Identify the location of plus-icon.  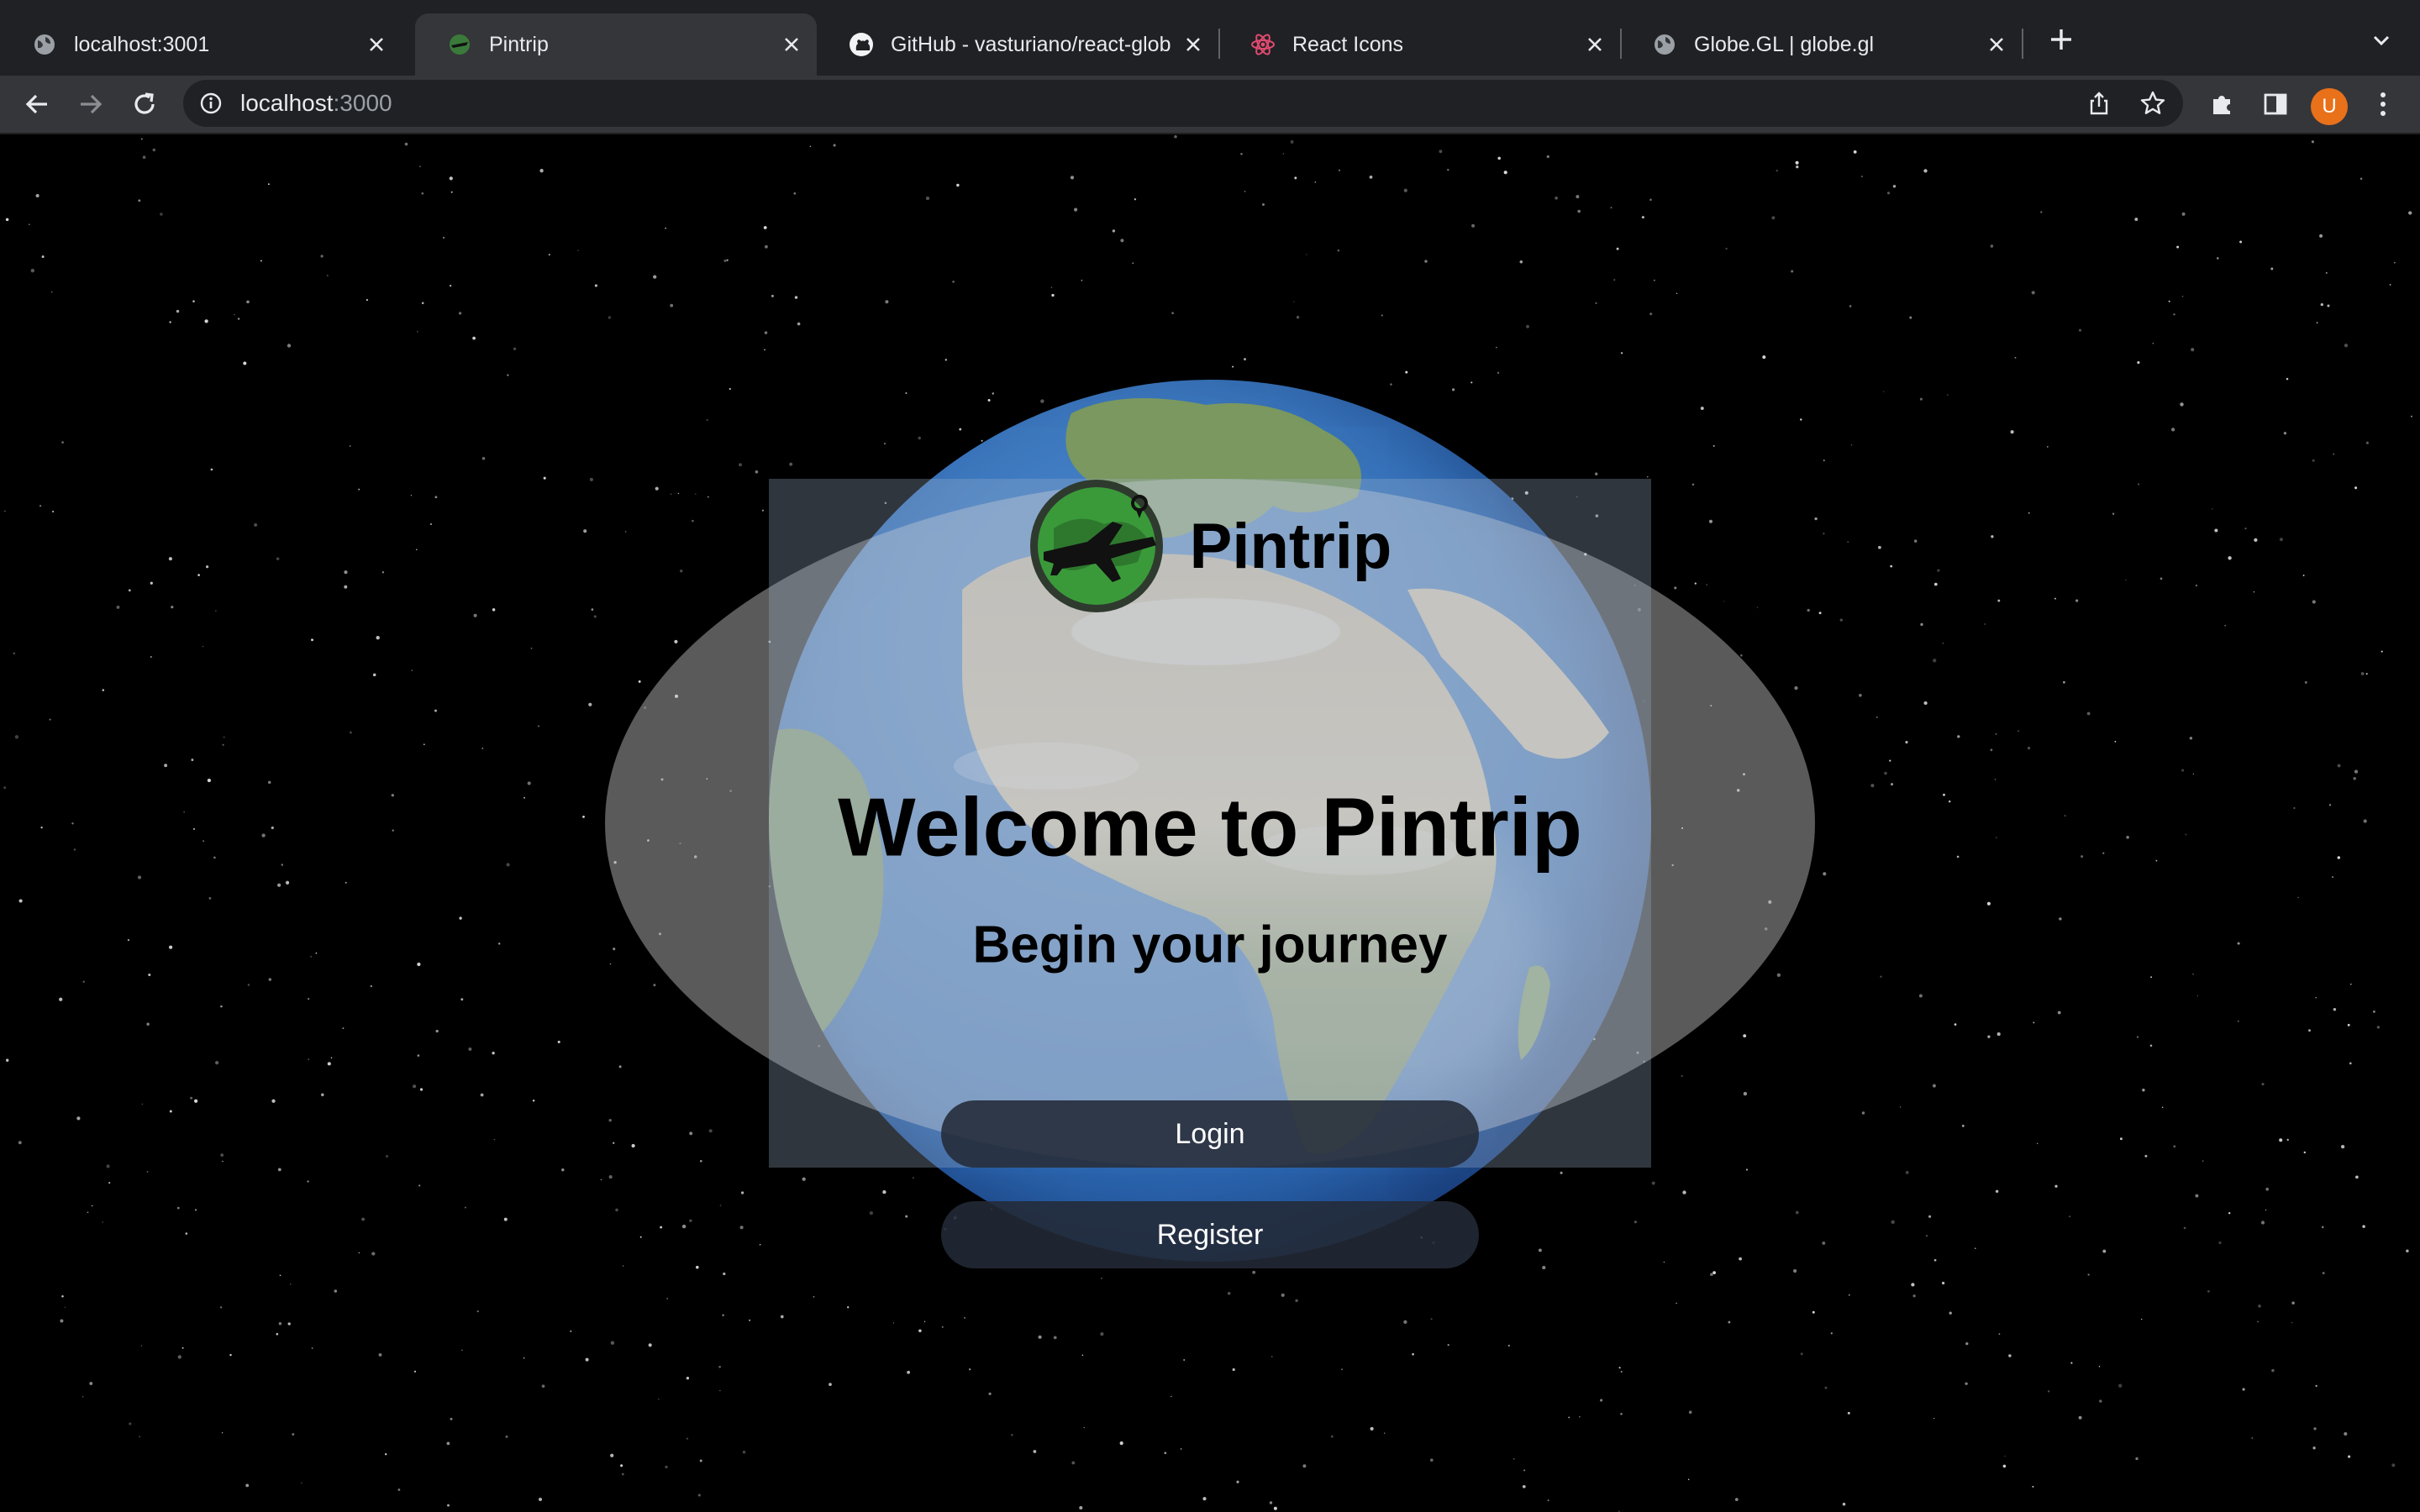
(2061, 39).